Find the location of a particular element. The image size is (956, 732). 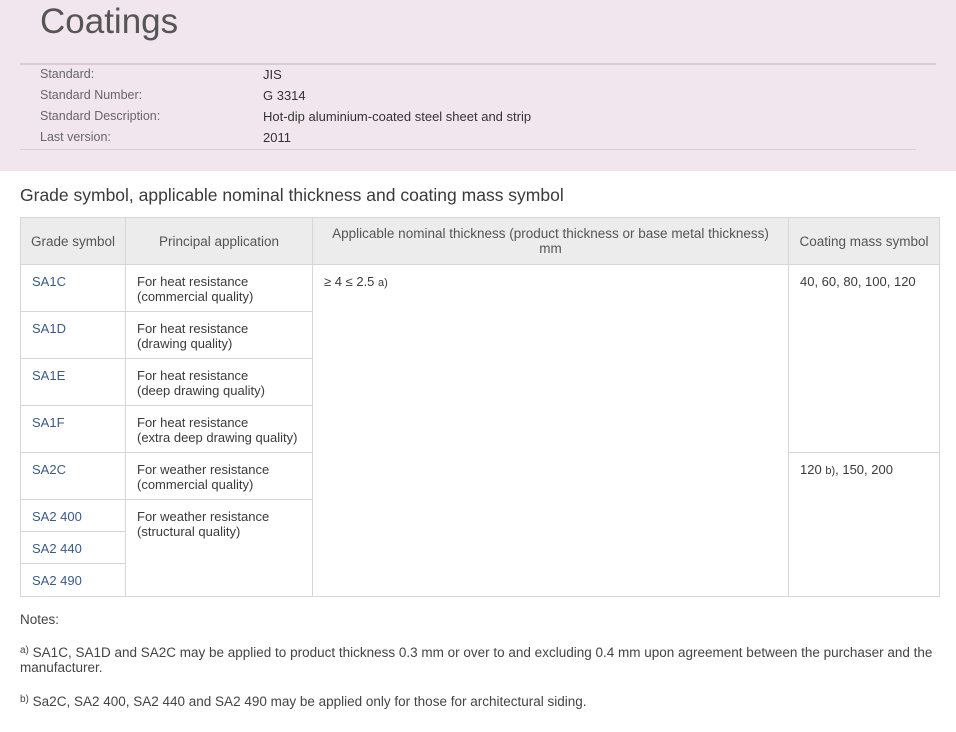

grade-cell: SA1C is located at coordinates (73, 288).